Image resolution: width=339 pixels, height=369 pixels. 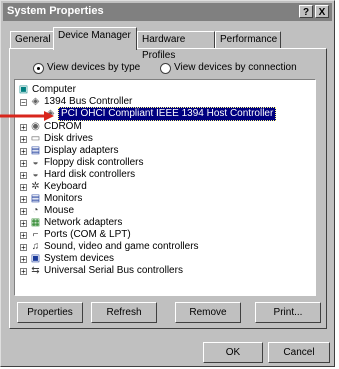 What do you see at coordinates (121, 246) in the screenshot?
I see `tree-item-label: Sound, video and game controllers` at bounding box center [121, 246].